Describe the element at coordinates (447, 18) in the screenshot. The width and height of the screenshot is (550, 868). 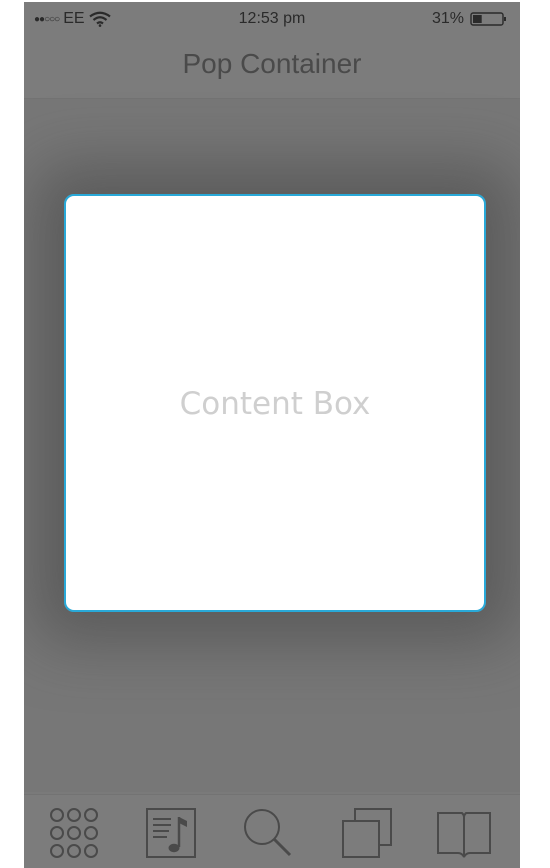
I see `battery-percent: 31%` at that location.